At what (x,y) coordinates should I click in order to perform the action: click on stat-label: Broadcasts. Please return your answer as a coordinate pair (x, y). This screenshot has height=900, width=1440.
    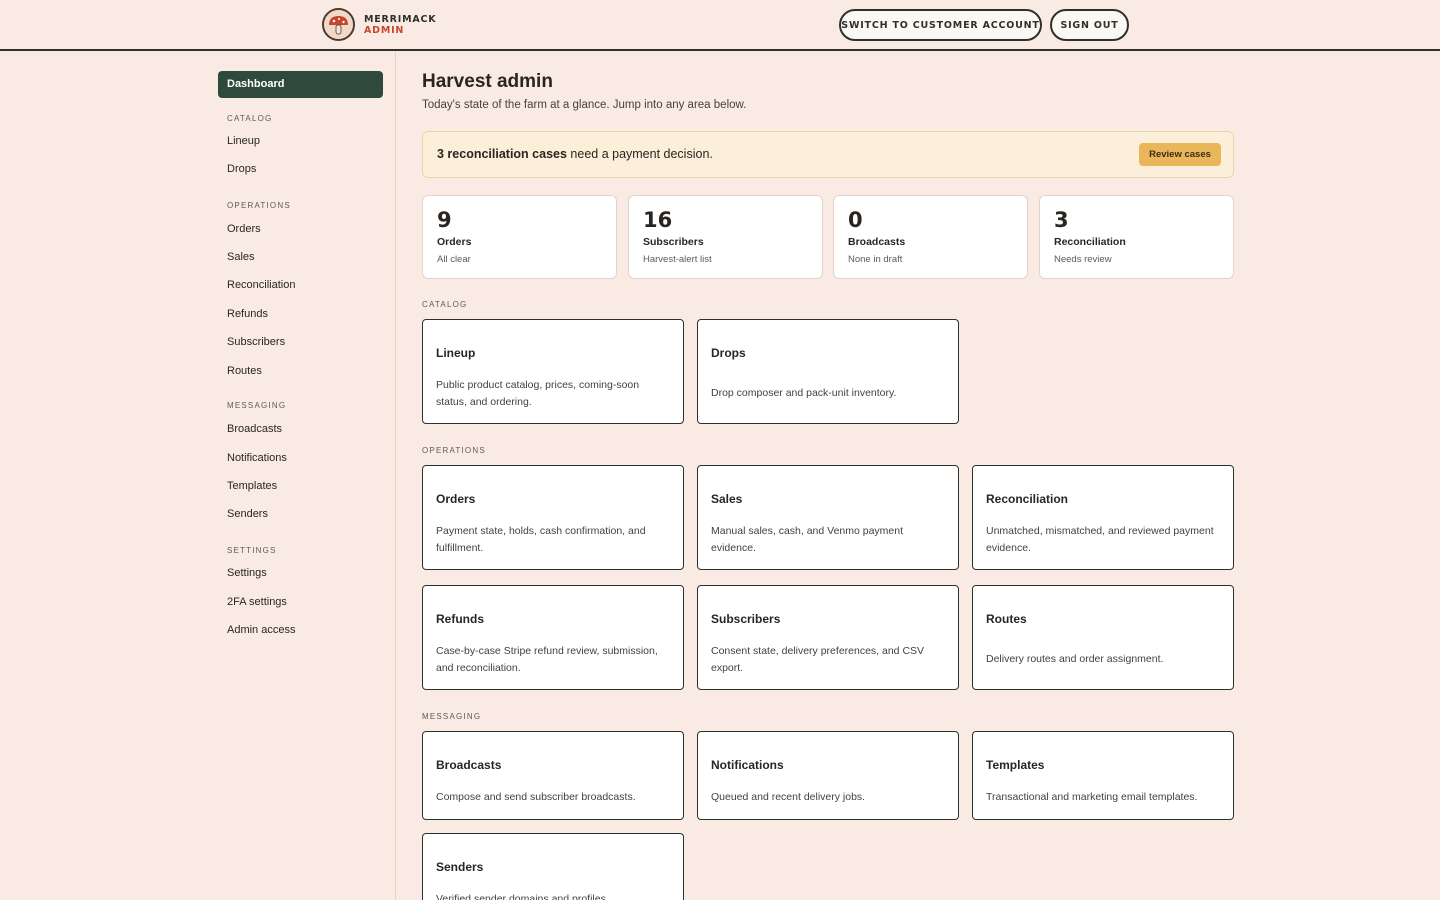
    Looking at the image, I should click on (877, 242).